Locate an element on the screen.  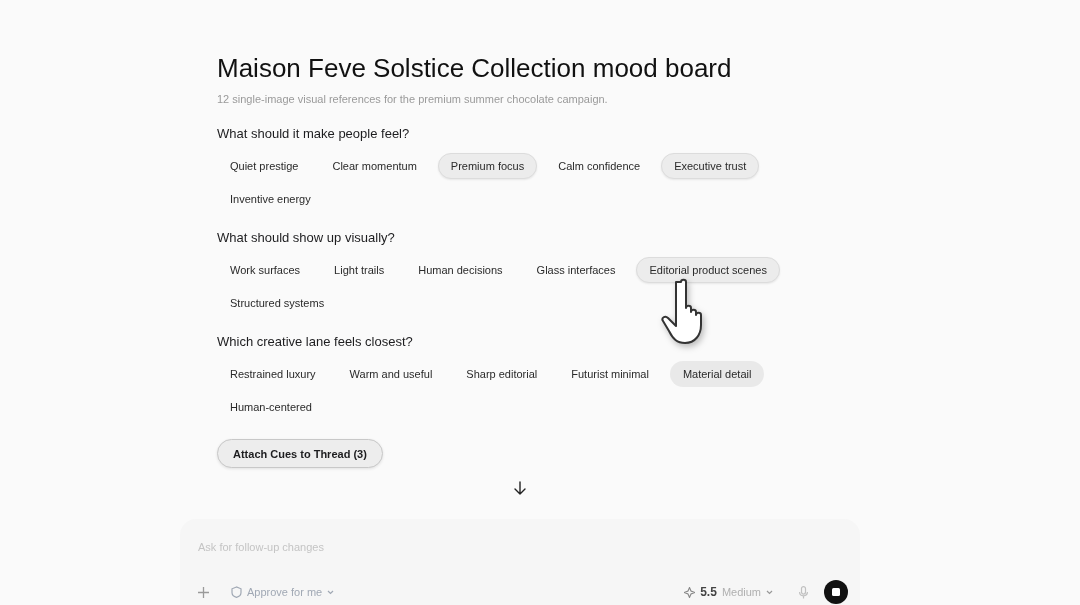
option-chip: Inventive energy is located at coordinates (270, 199).